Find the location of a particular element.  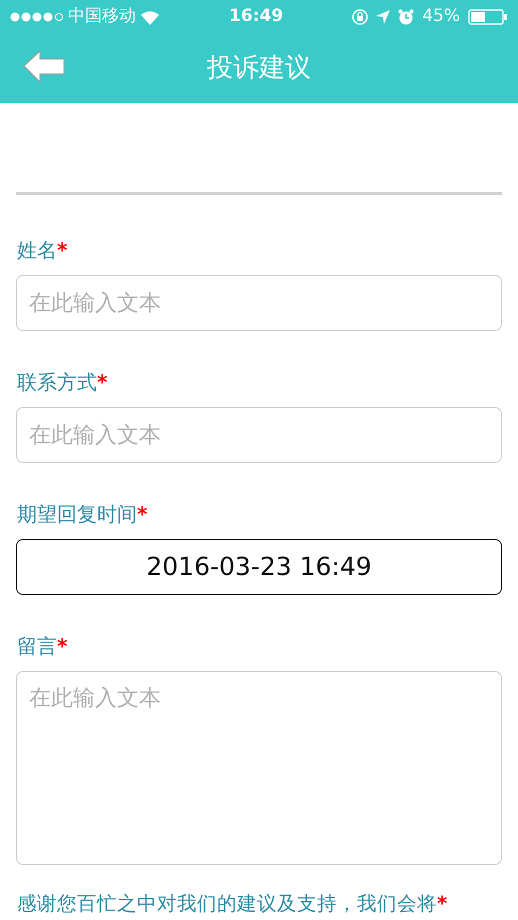

field-label: 联系方式* is located at coordinates (62, 382).